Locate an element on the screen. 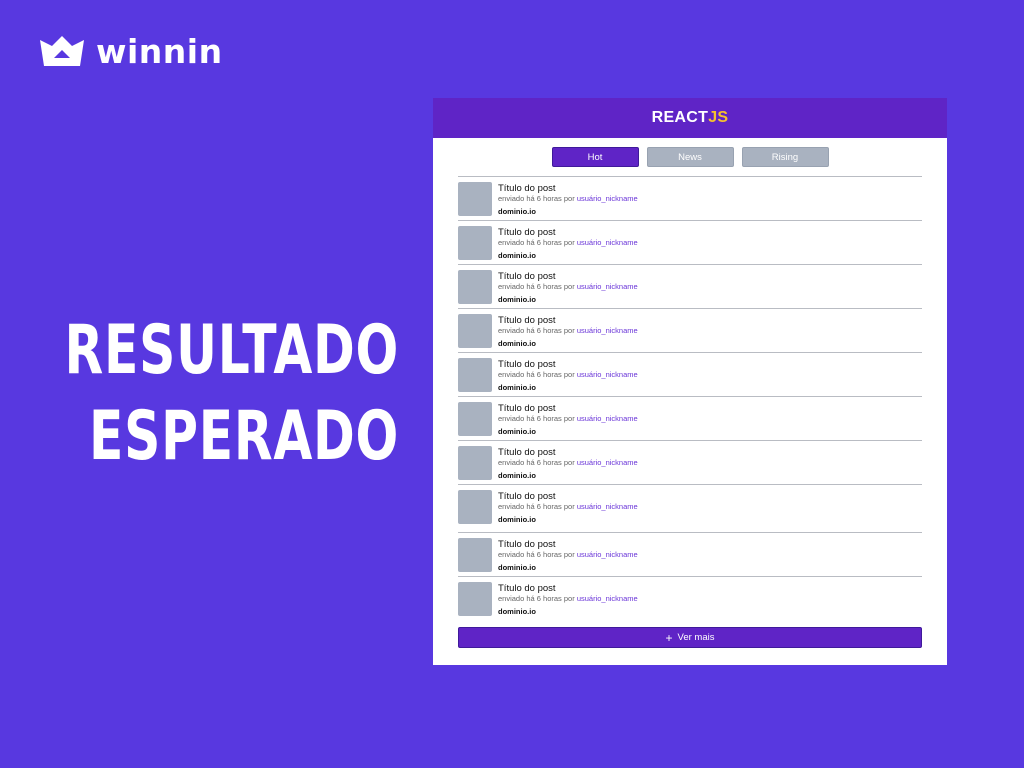 Image resolution: width=1024 pixels, height=768 pixels. app-logo-js: JS is located at coordinates (718, 117).